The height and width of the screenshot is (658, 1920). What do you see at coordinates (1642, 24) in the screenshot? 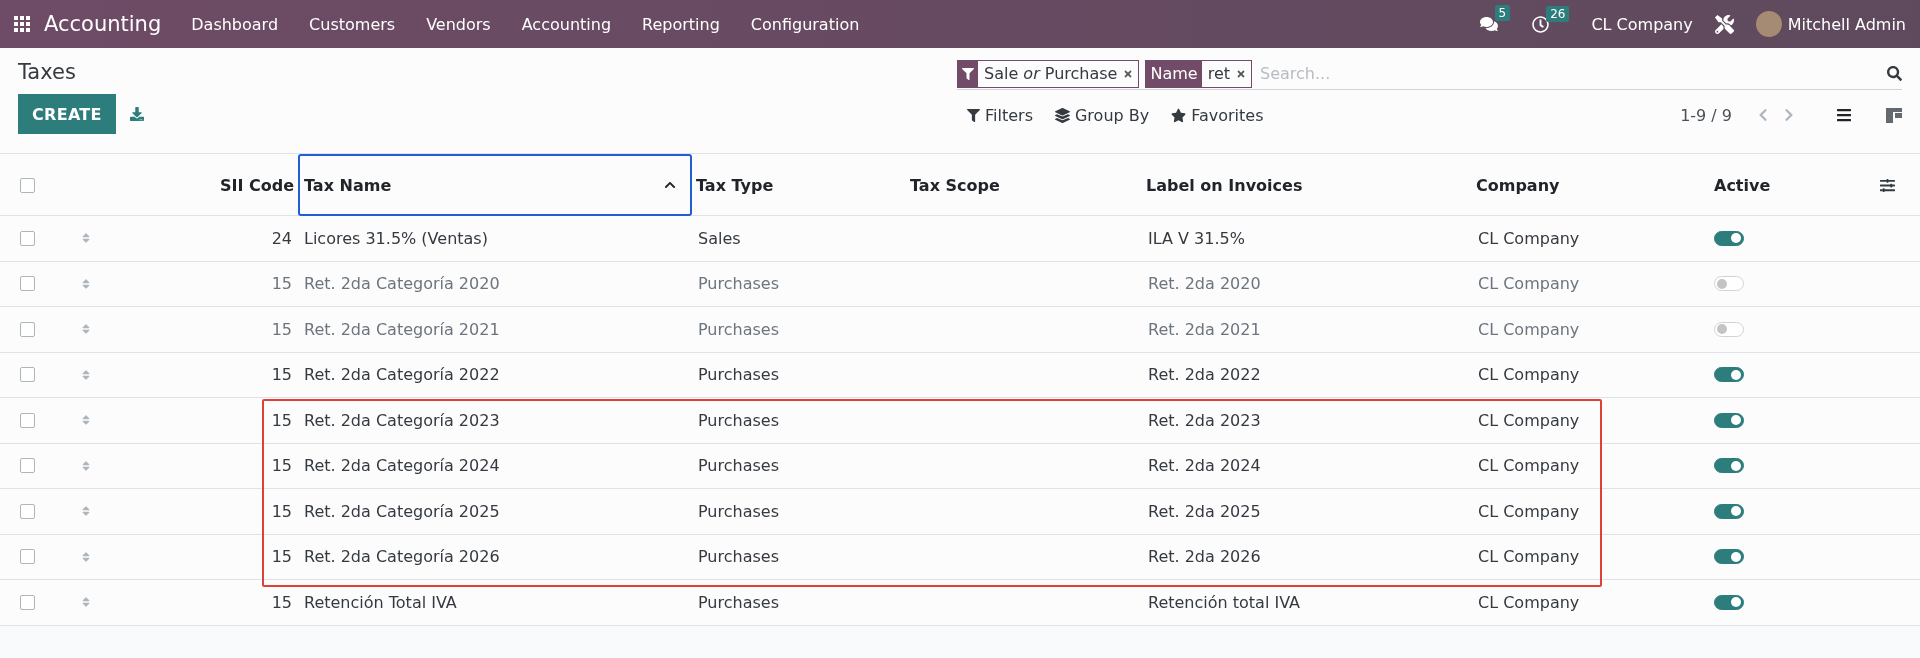
I see `company-switcher: CL Company` at bounding box center [1642, 24].